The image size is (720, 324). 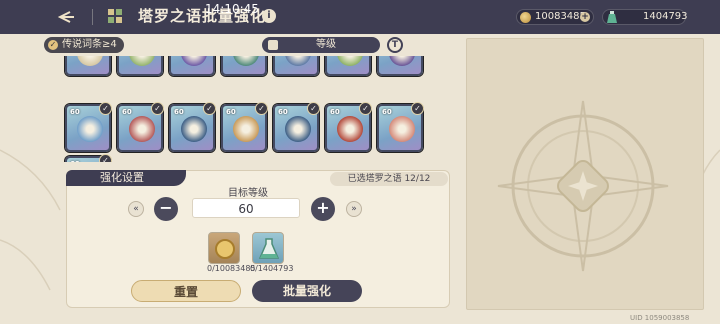 What do you see at coordinates (307, 291) in the screenshot?
I see `bulk-enhance-button: 批量强化` at bounding box center [307, 291].